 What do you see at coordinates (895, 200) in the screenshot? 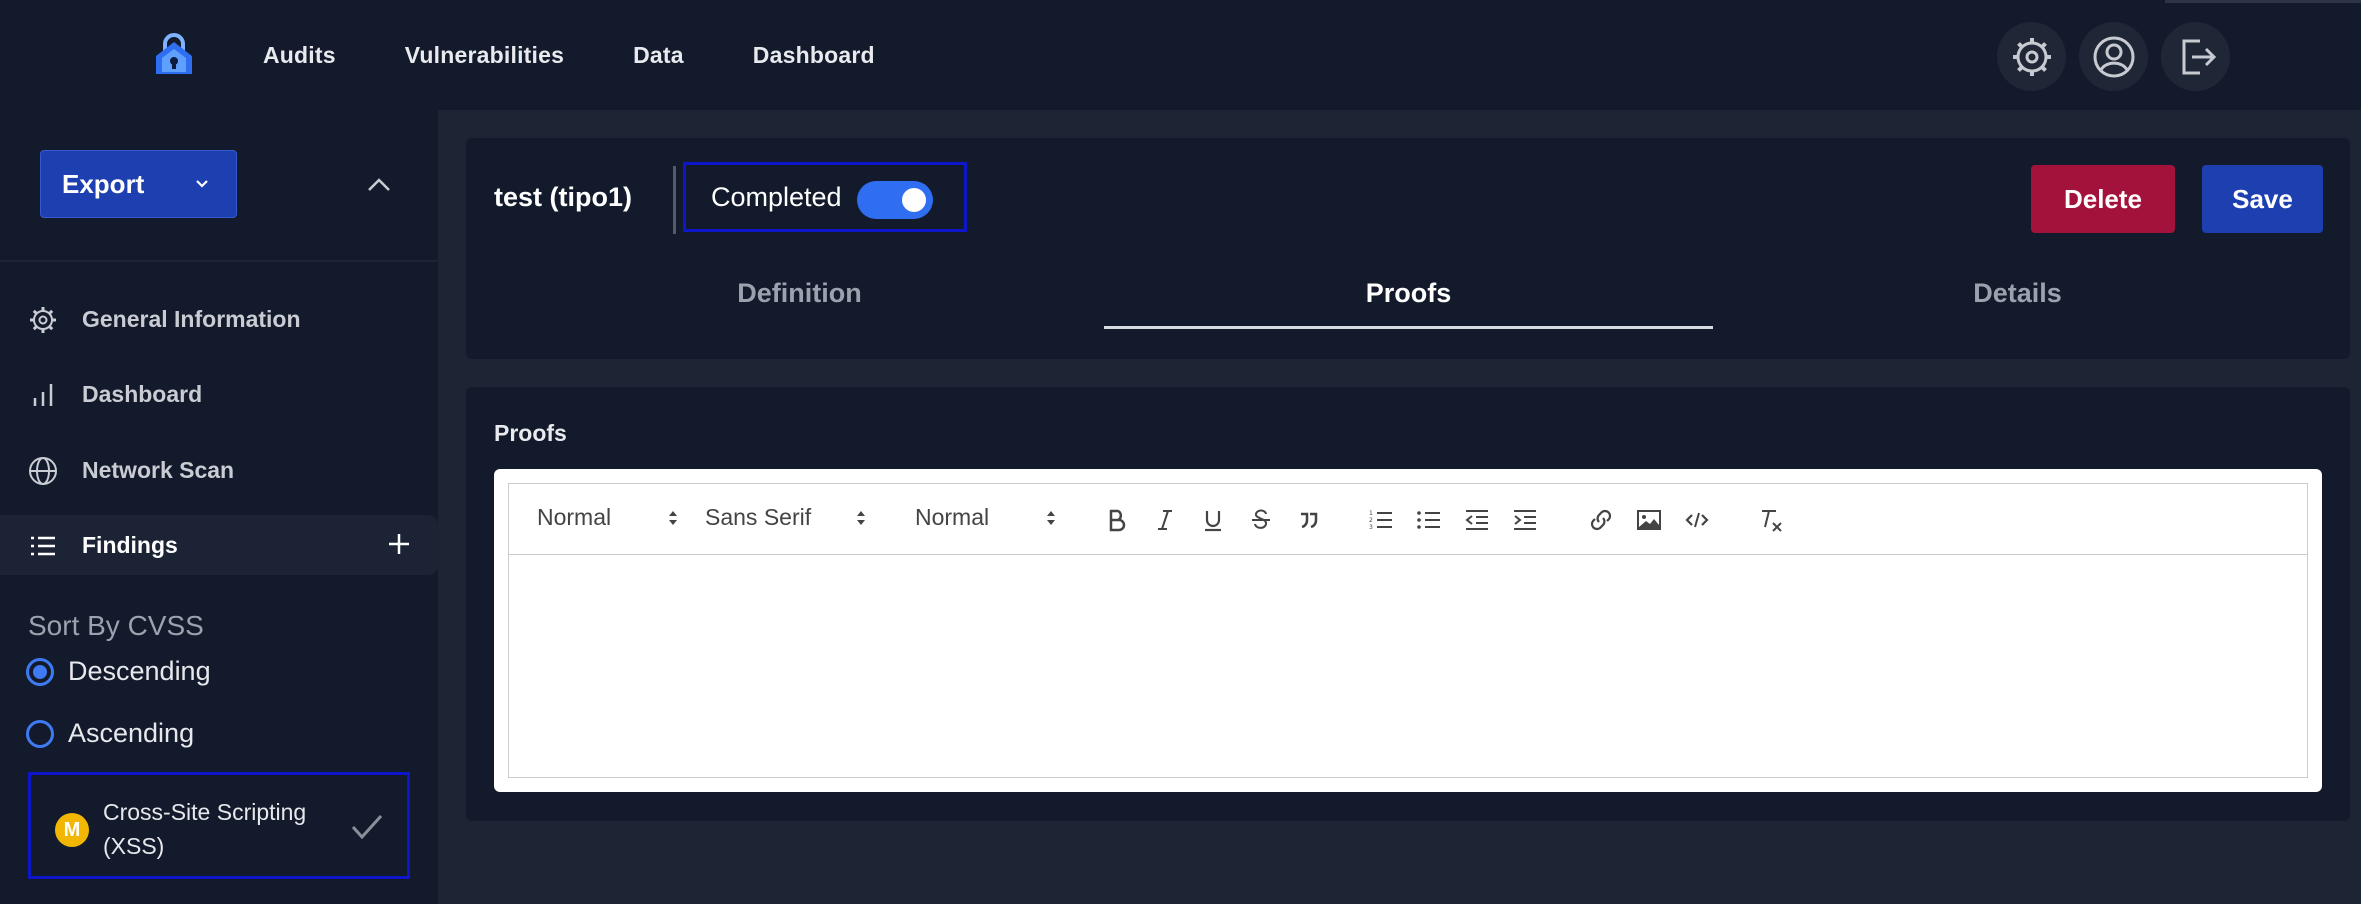
I see `completed-toggle` at bounding box center [895, 200].